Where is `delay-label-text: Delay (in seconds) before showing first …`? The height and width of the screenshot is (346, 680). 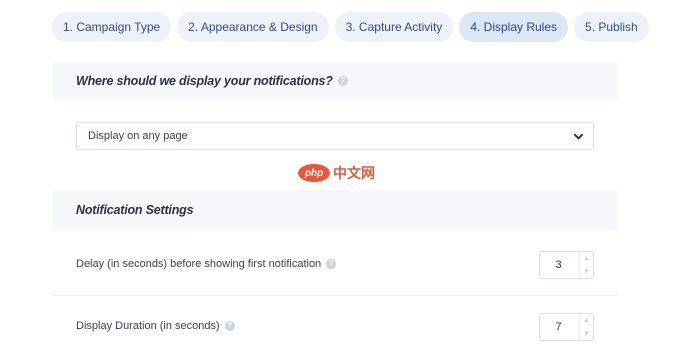
delay-label-text: Delay (in seconds) before showing first … is located at coordinates (199, 264).